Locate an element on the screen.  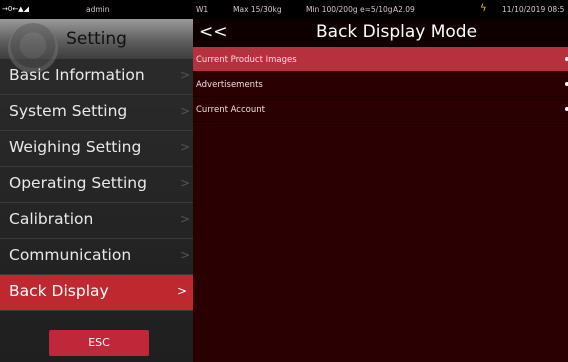
panel-header: << Back Display Mode is located at coordinates (380, 33).